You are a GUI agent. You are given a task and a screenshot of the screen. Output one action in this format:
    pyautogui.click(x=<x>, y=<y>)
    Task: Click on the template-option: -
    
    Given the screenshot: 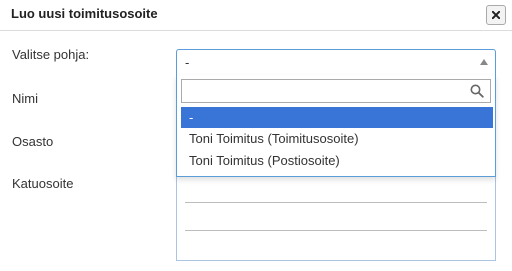 What is the action you would take?
    pyautogui.click(x=337, y=117)
    